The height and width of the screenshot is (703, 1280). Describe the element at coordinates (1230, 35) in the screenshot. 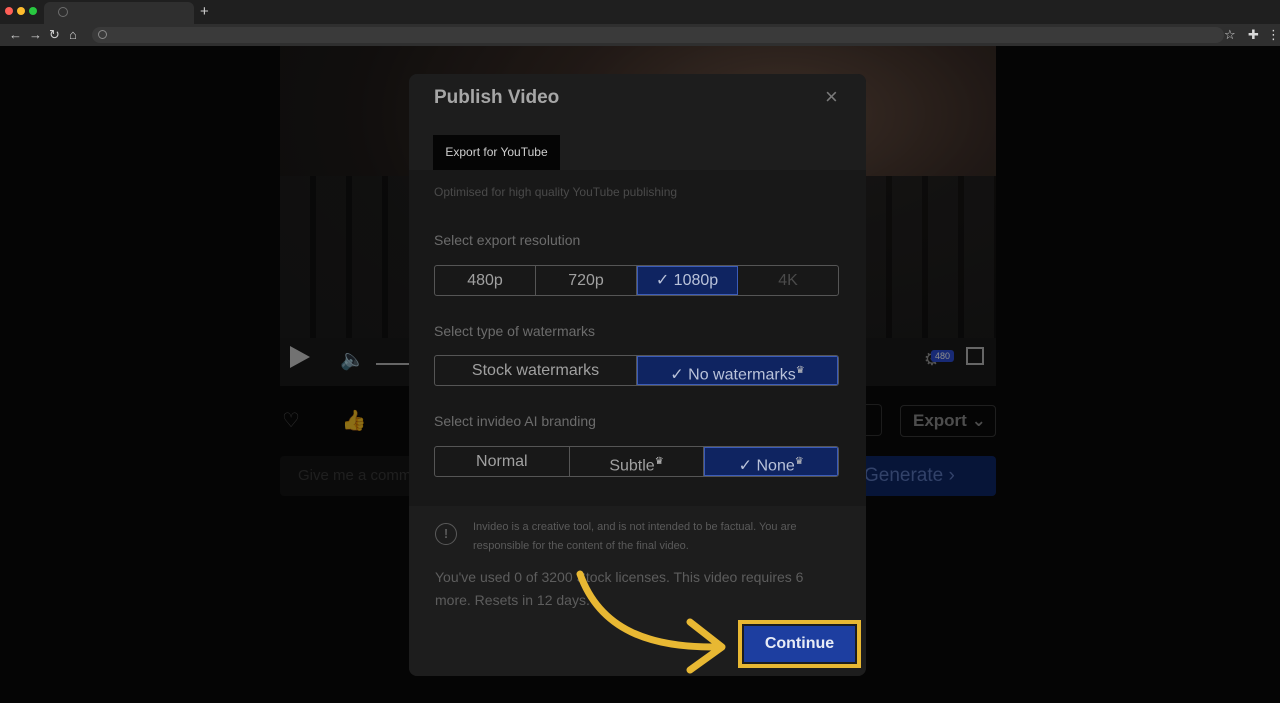

I see `bookmark-star-icon: ☆` at that location.